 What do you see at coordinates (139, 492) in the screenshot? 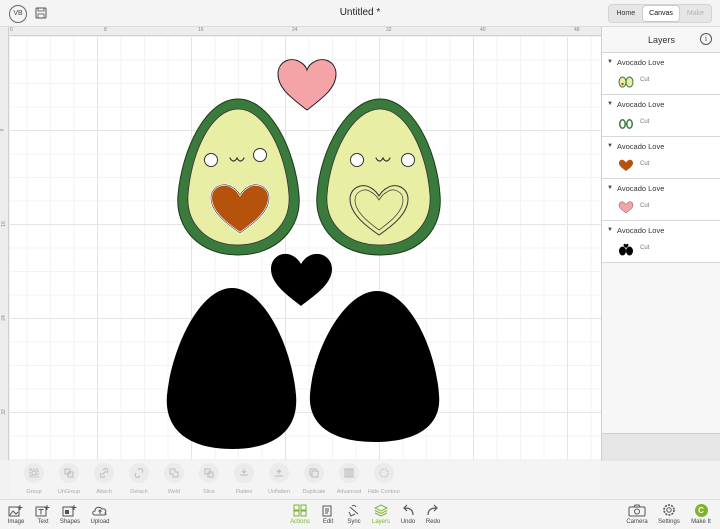
I see `action-label: Detach` at bounding box center [139, 492].